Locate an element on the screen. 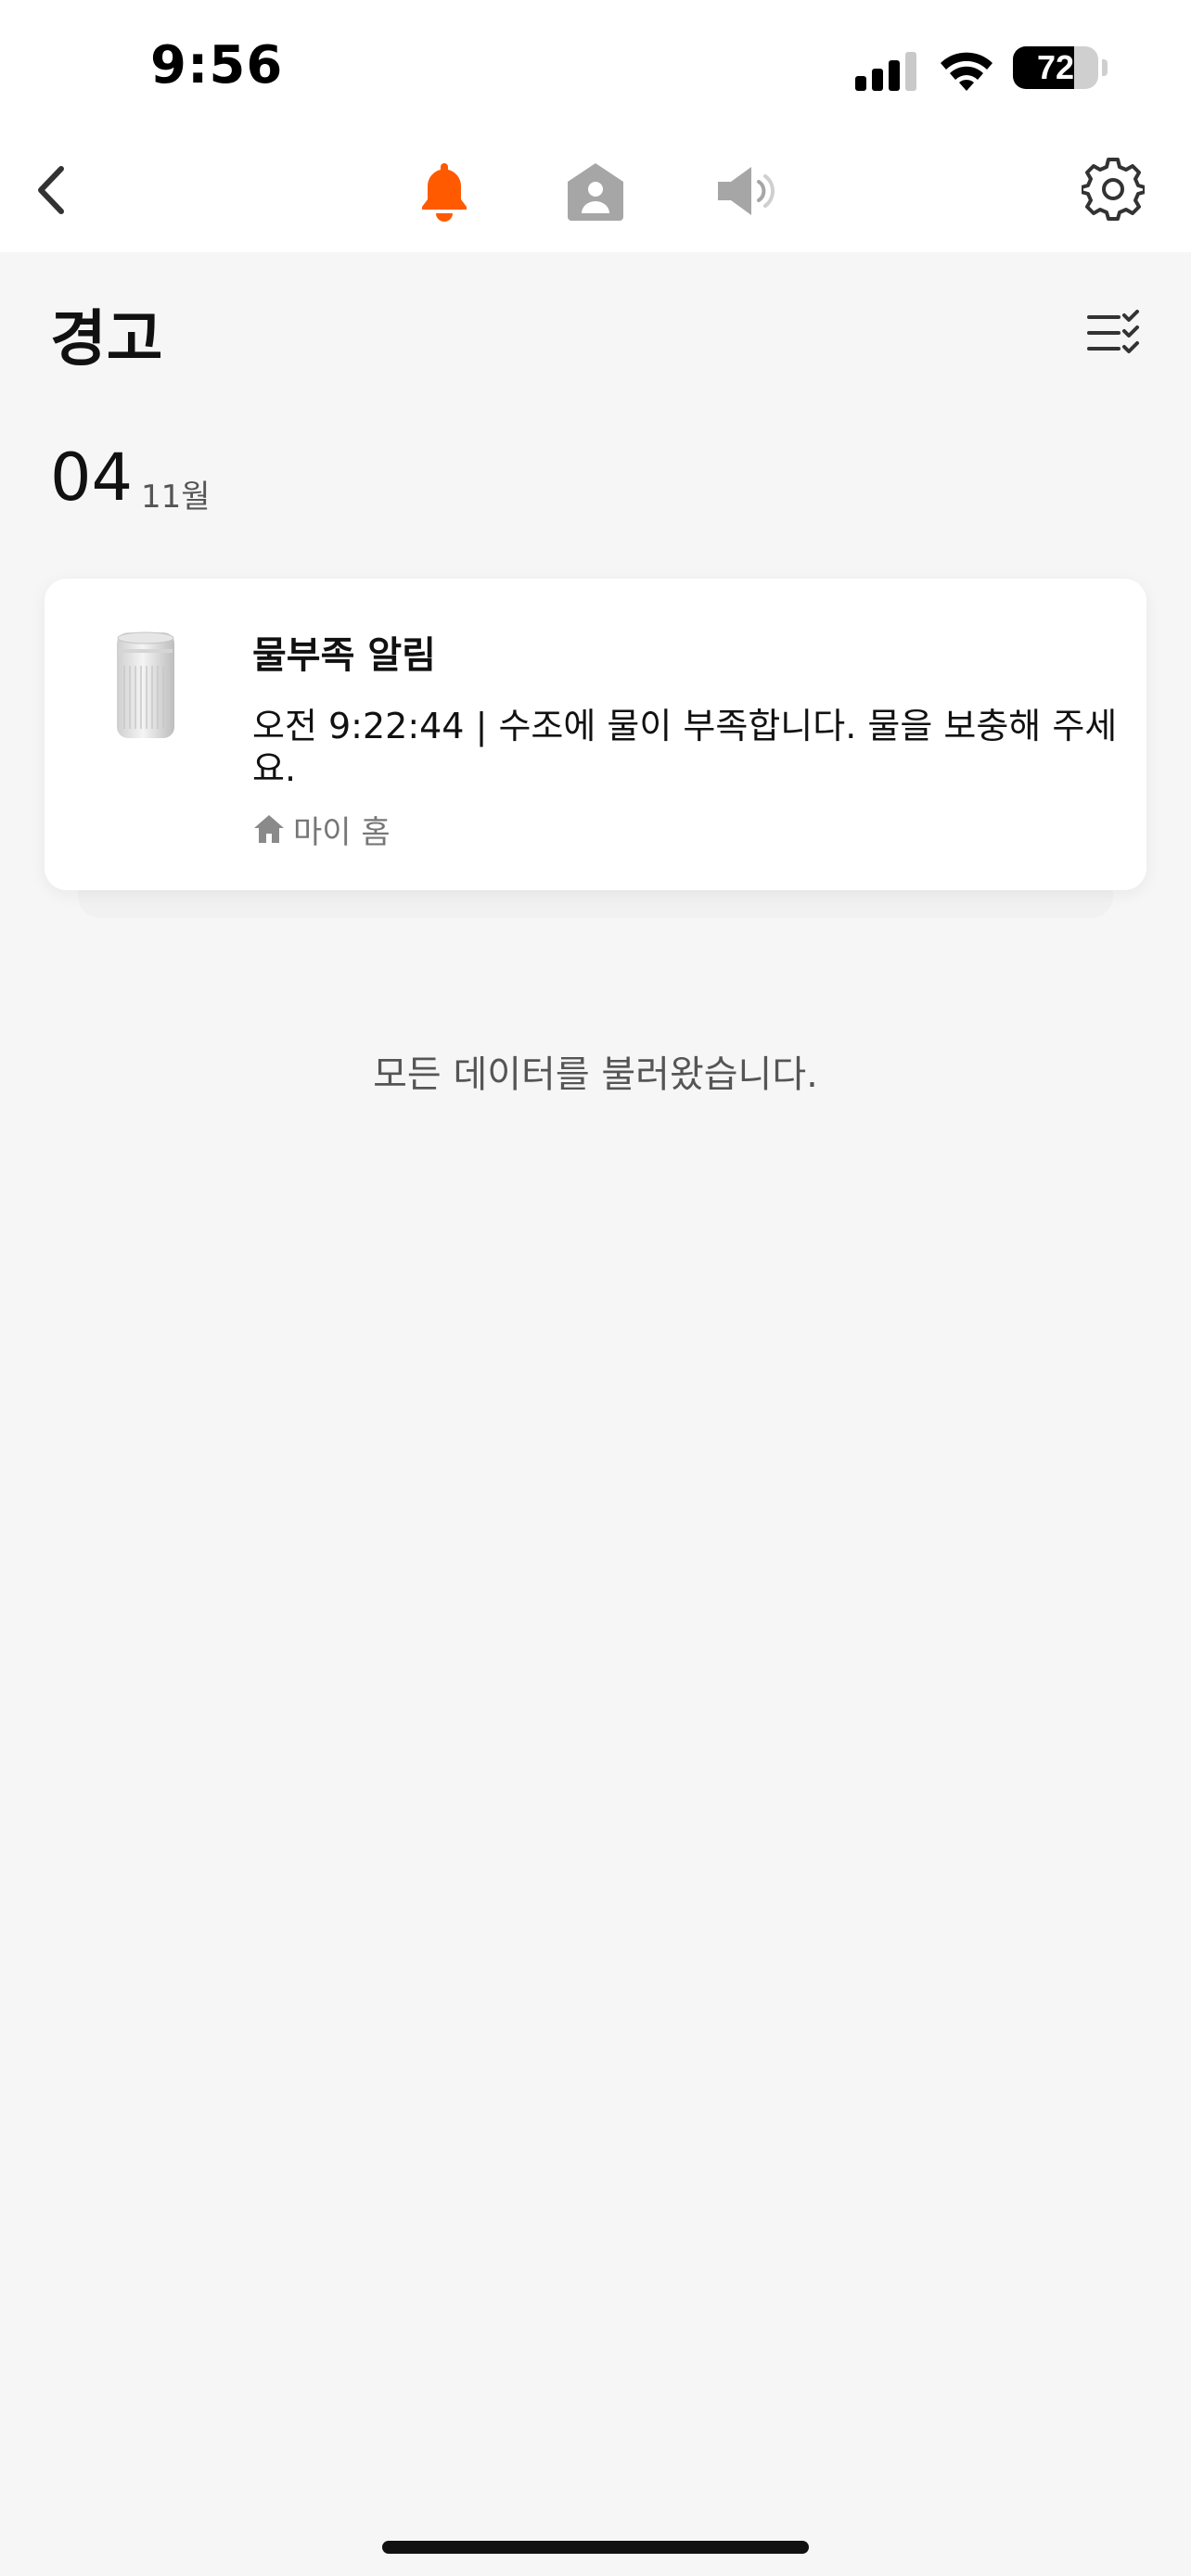 The height and width of the screenshot is (2576, 1191). alert-location: 마이 홈 is located at coordinates (321, 830).